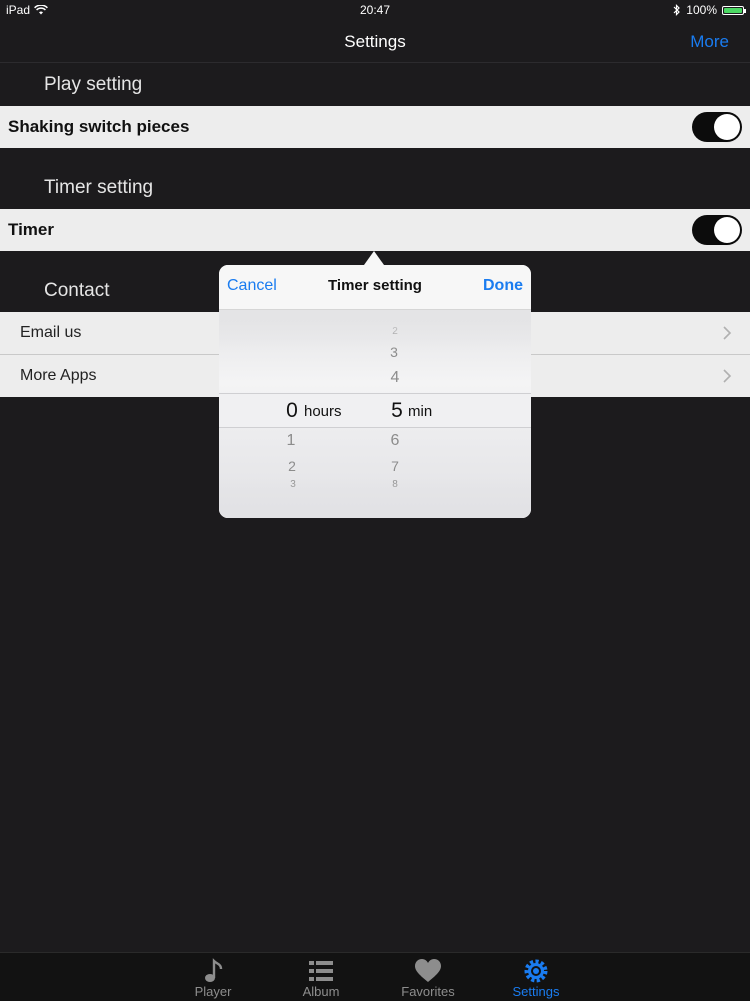  Describe the element at coordinates (709, 42) in the screenshot. I see `more-button: More` at that location.